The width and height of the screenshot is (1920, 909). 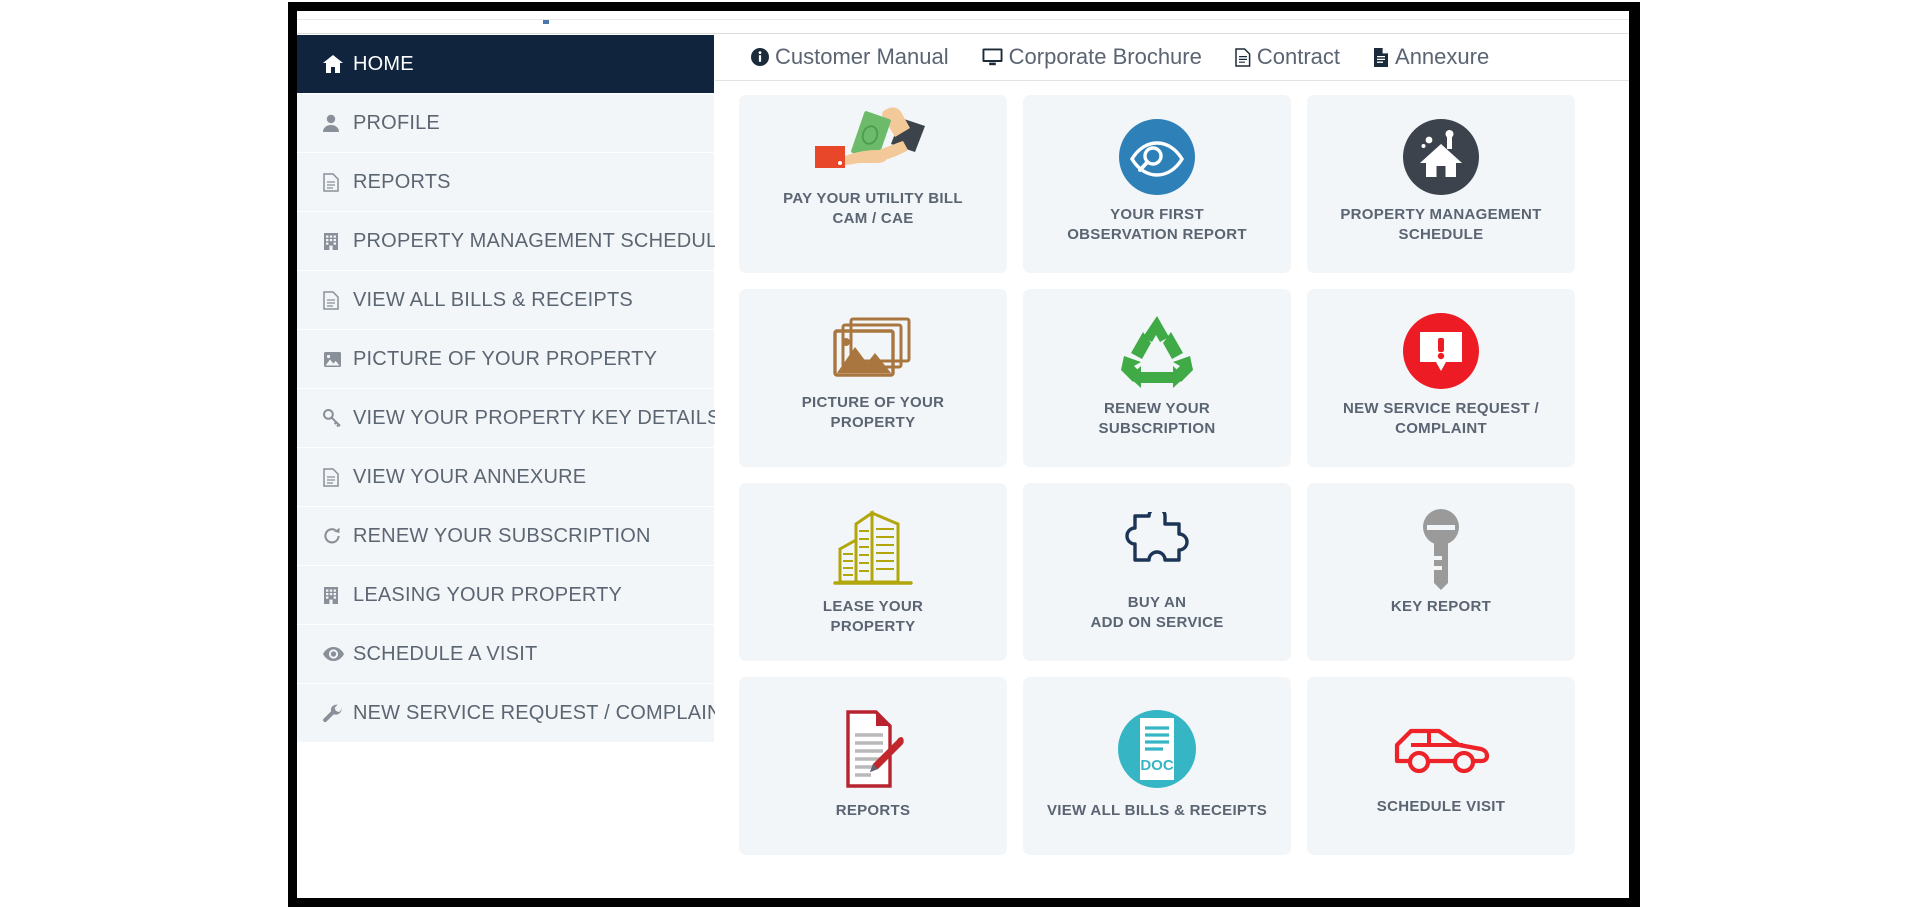 I want to click on sidebar-item-property-management-schedule: PROPERTY MANAGEMENT SCHEDULE, so click(x=514, y=241).